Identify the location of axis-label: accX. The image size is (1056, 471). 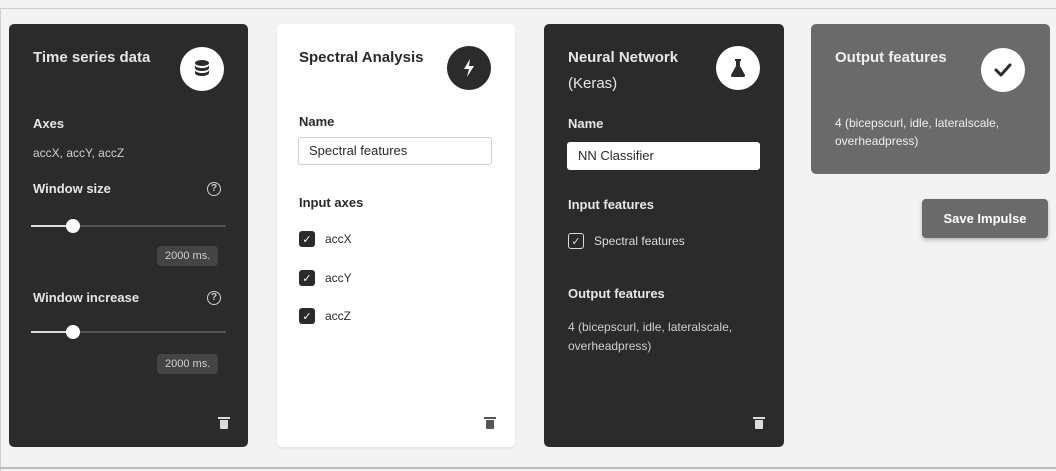
(338, 239).